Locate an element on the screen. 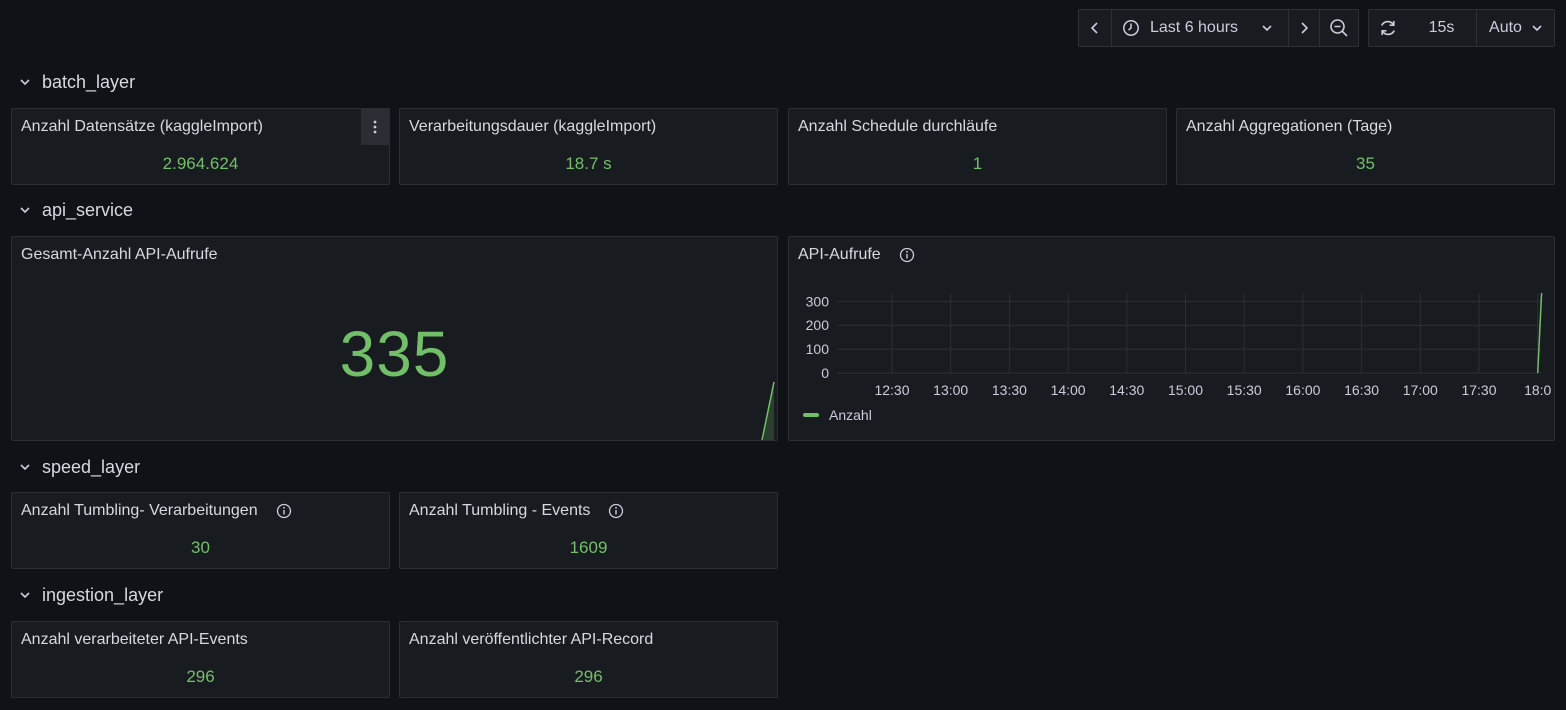 This screenshot has width=1566, height=710. time-forward-button is located at coordinates (1304, 28).